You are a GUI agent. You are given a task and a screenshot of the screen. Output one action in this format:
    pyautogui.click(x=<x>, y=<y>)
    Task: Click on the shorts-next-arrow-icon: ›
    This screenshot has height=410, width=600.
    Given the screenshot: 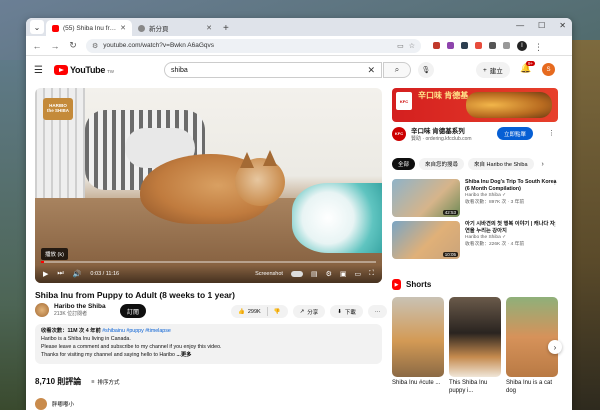 What is the action you would take?
    pyautogui.click(x=555, y=347)
    